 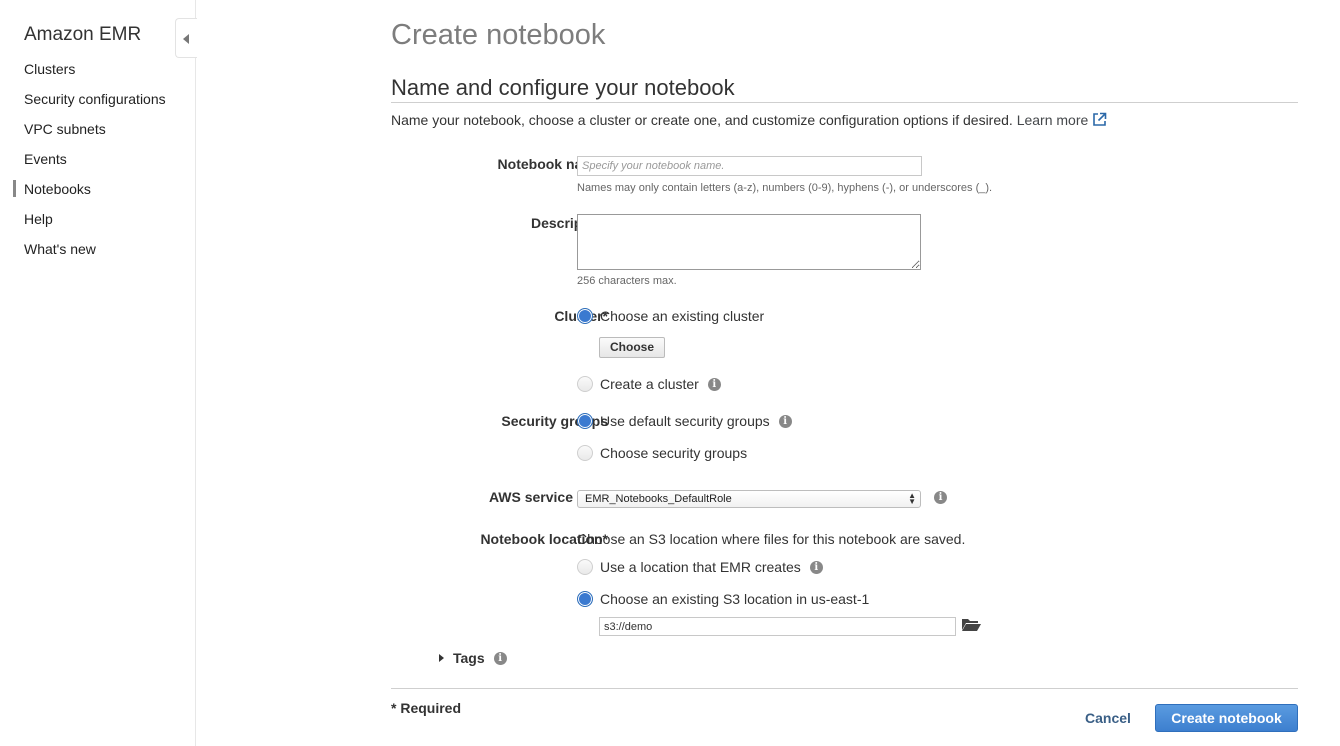 What do you see at coordinates (749, 166) in the screenshot?
I see `notebook-name-input` at bounding box center [749, 166].